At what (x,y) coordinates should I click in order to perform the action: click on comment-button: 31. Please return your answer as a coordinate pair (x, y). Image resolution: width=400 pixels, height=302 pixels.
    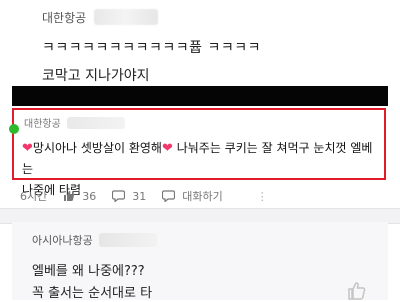
    Looking at the image, I should click on (129, 196).